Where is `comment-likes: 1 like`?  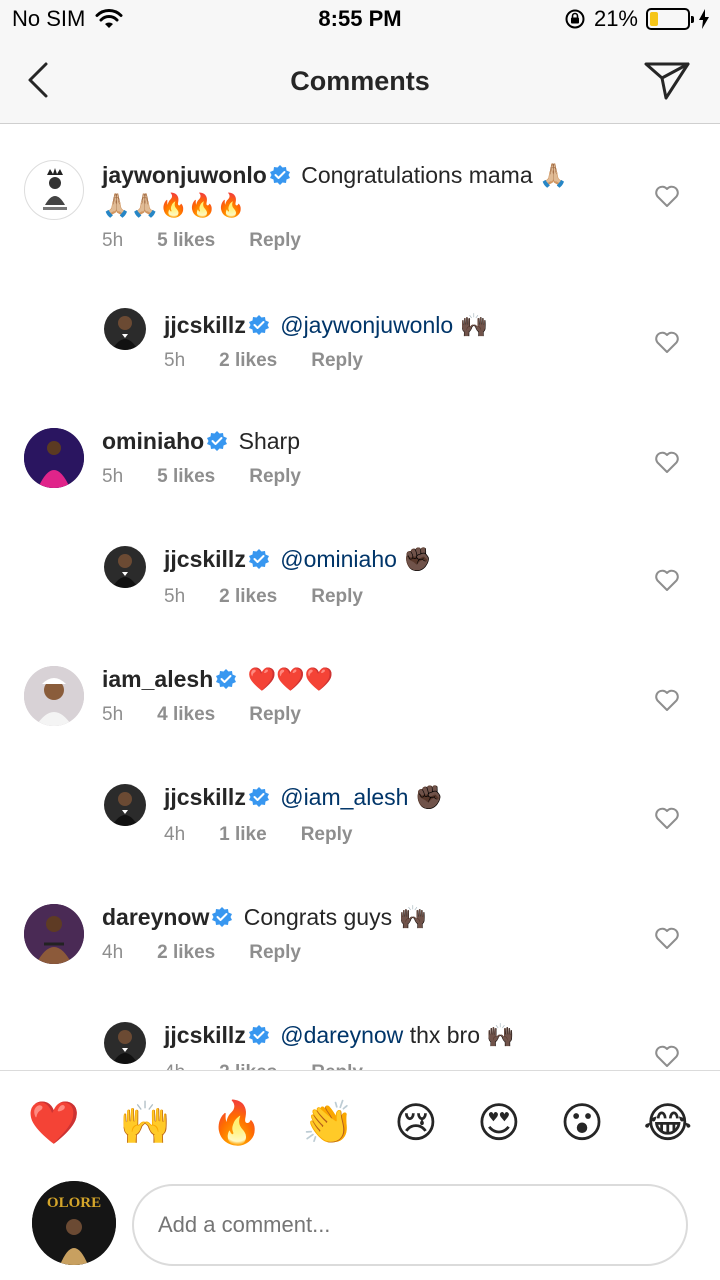 comment-likes: 1 like is located at coordinates (243, 835).